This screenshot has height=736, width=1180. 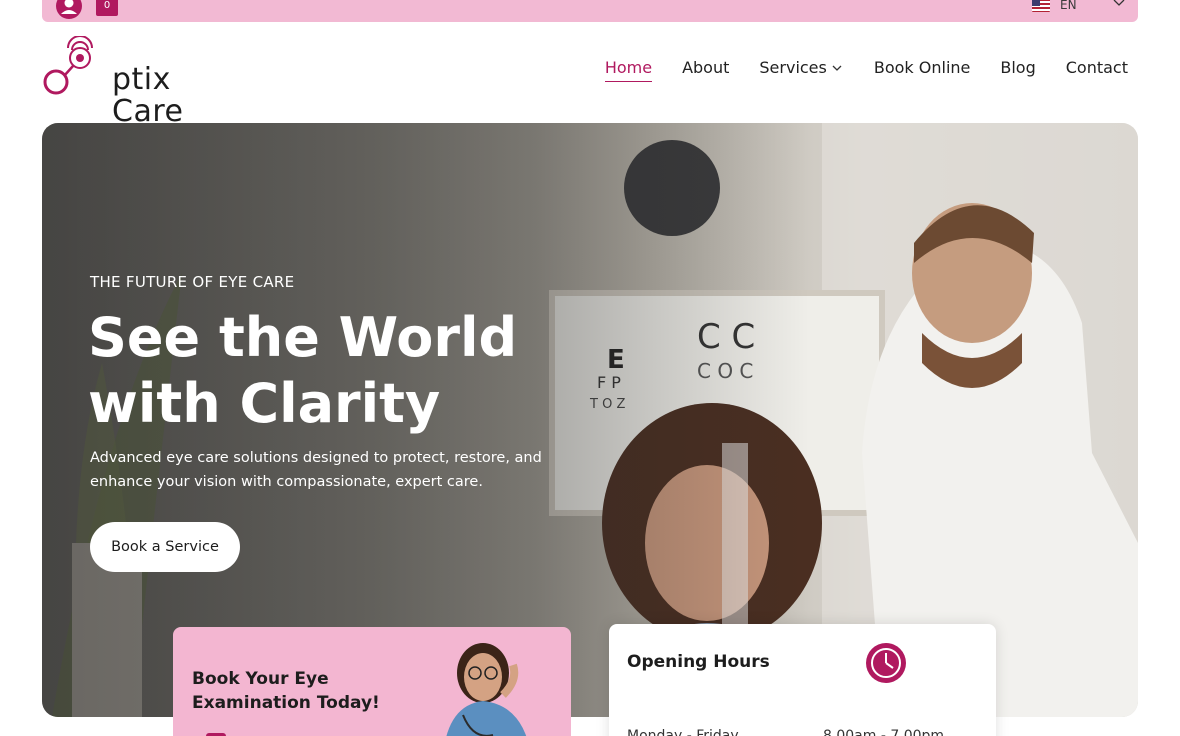 What do you see at coordinates (486, 689) in the screenshot?
I see `doctor-photo` at bounding box center [486, 689].